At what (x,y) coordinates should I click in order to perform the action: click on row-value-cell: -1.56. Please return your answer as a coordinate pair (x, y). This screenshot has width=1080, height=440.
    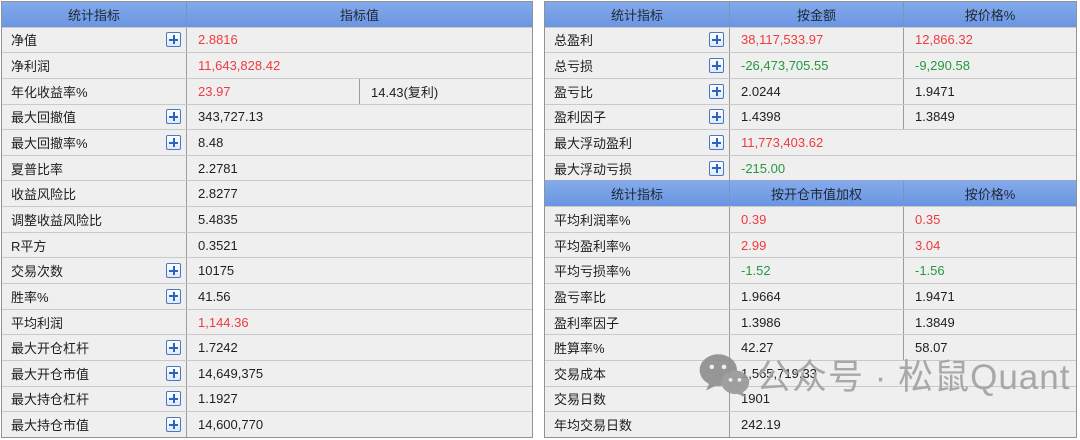
    Looking at the image, I should click on (990, 270).